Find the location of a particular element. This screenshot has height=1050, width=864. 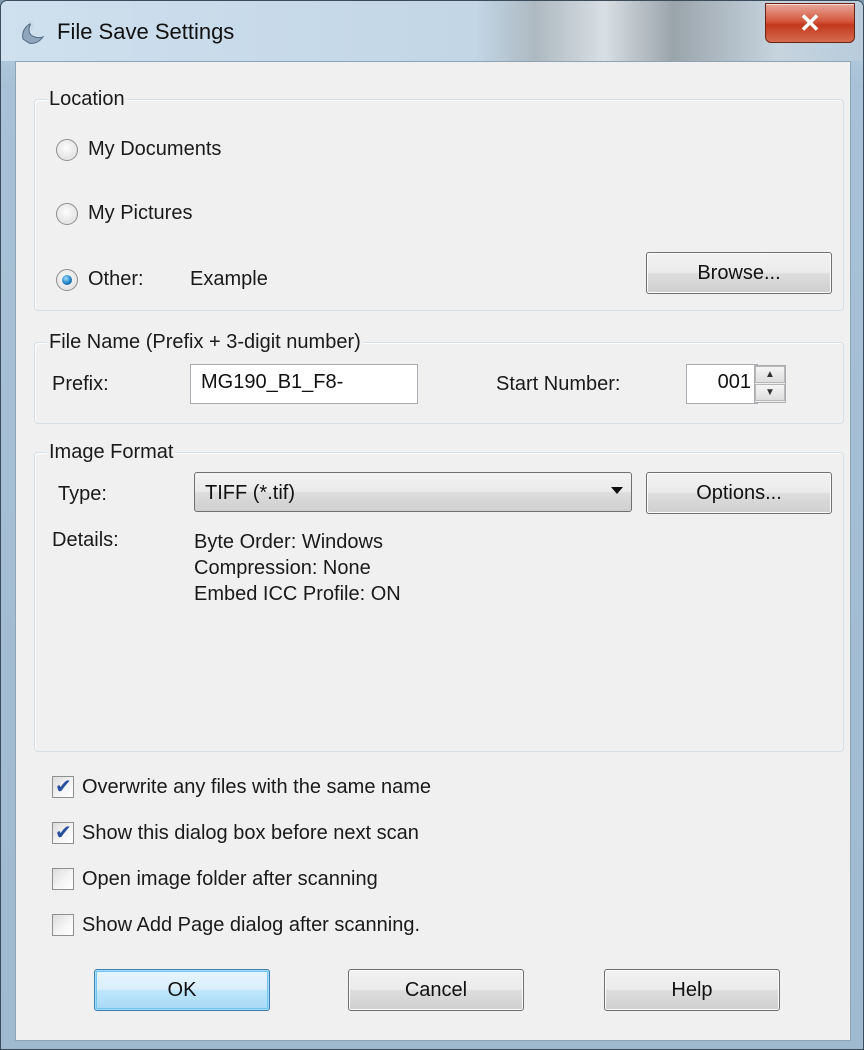

ok-button: OK is located at coordinates (182, 990).